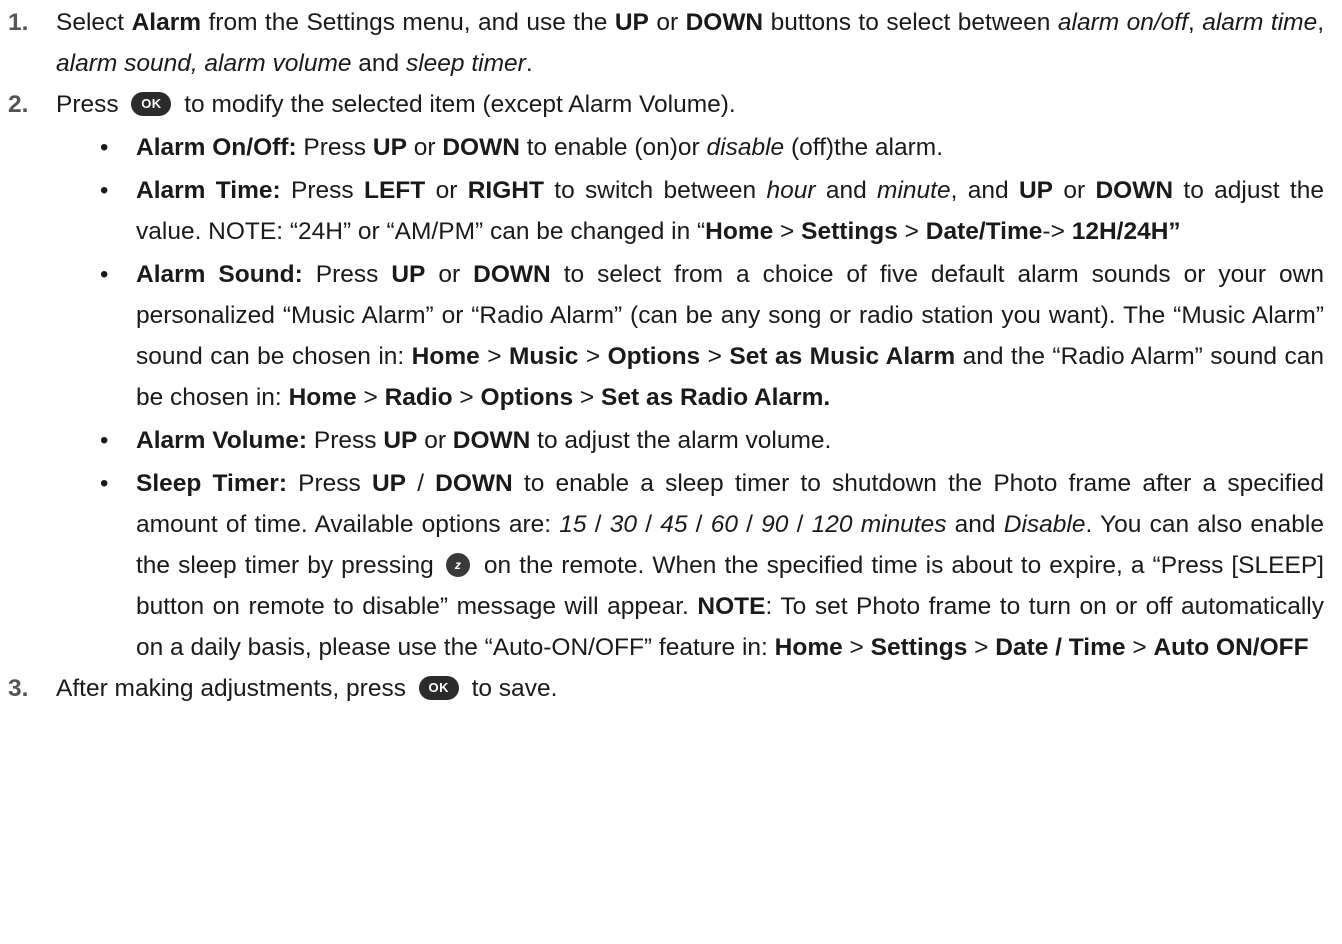 Image resolution: width=1342 pixels, height=944 pixels. I want to click on bold-text: Alarm Sound:, so click(219, 274).